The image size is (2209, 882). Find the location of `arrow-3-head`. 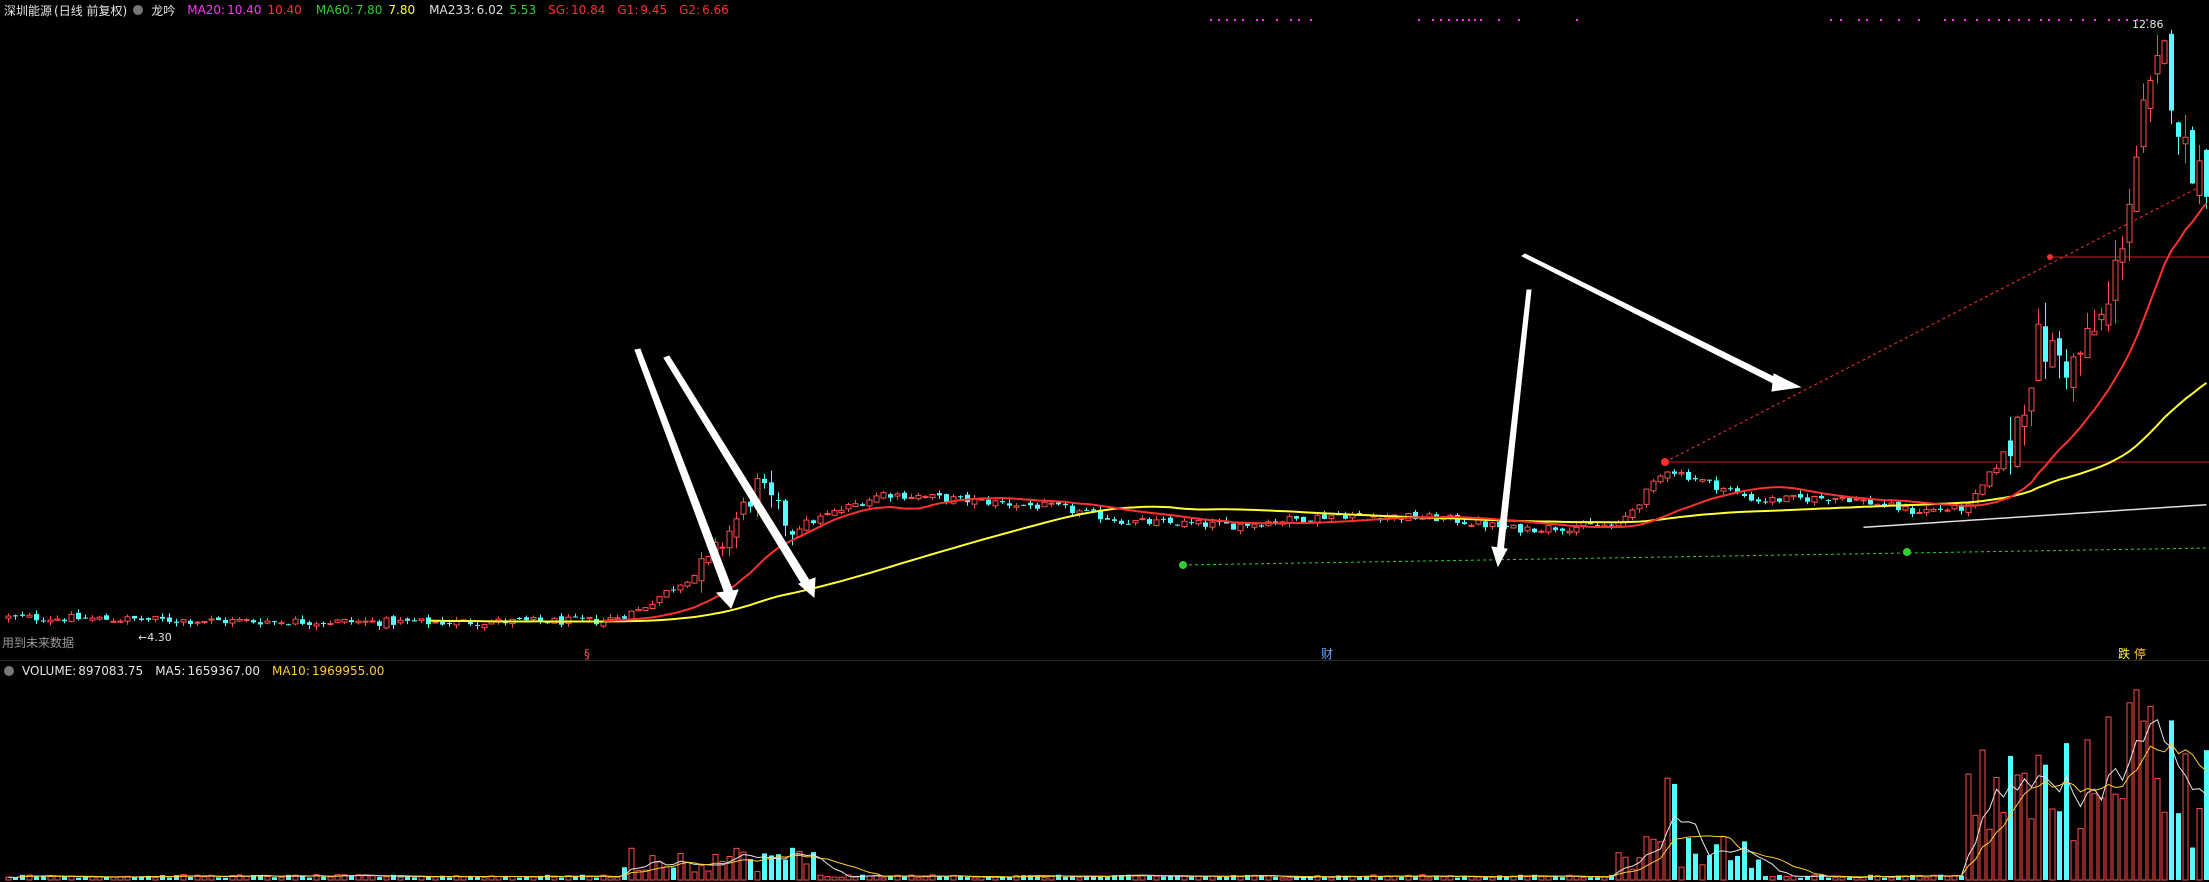

arrow-3-head is located at coordinates (1499, 557).